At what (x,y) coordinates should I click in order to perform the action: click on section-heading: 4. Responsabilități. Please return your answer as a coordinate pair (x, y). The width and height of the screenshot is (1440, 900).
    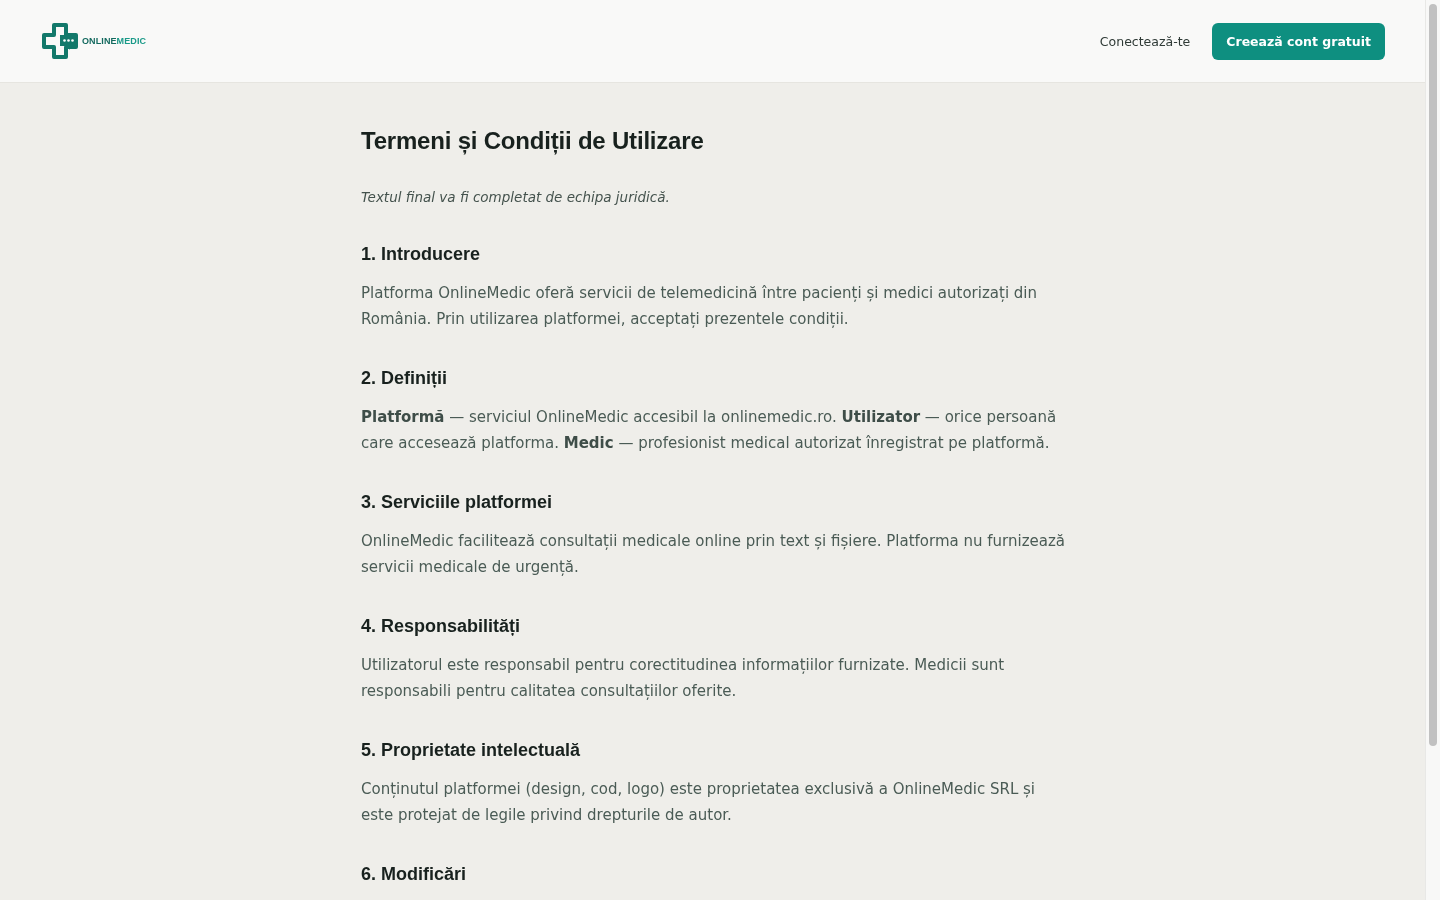
    Looking at the image, I should click on (441, 626).